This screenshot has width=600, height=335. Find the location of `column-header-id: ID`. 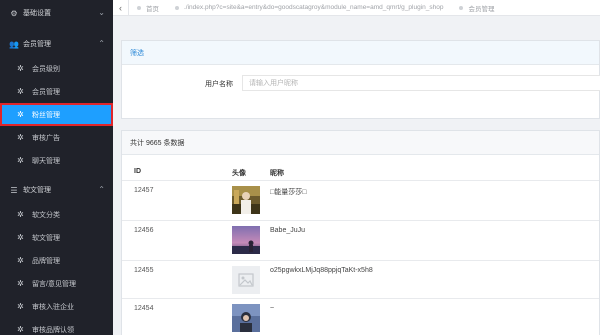

column-header-id: ID is located at coordinates (137, 171).